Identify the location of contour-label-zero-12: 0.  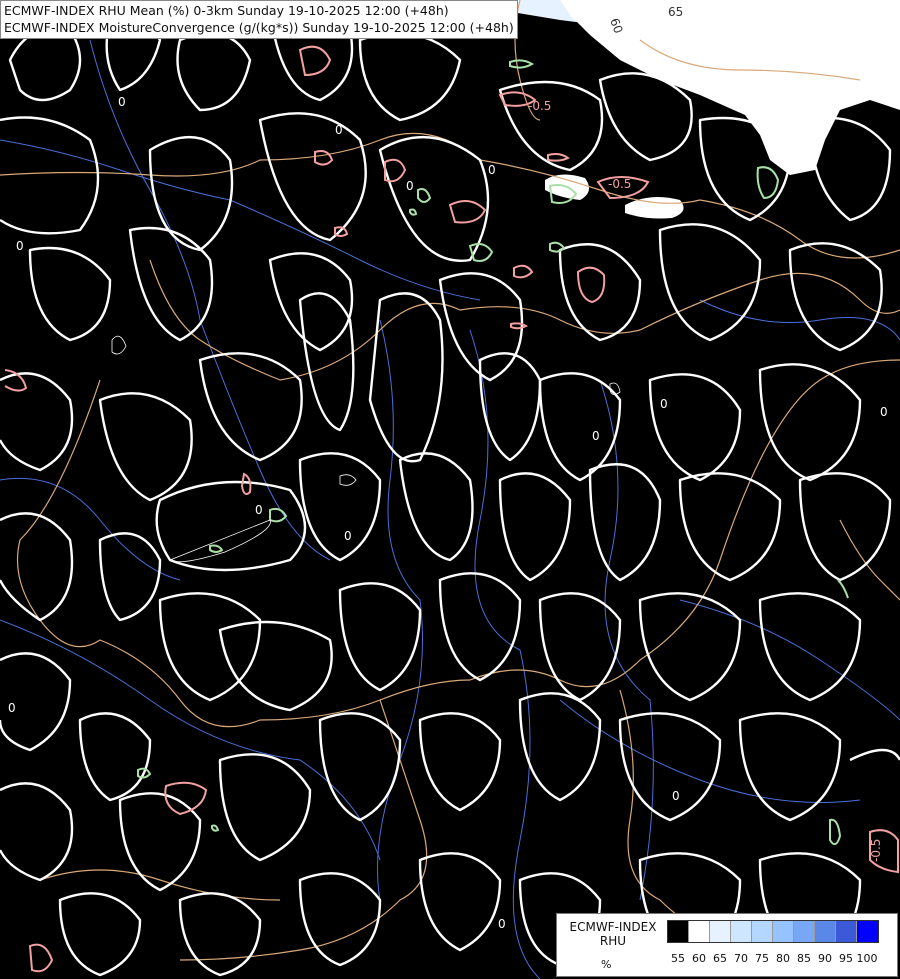
(676, 796).